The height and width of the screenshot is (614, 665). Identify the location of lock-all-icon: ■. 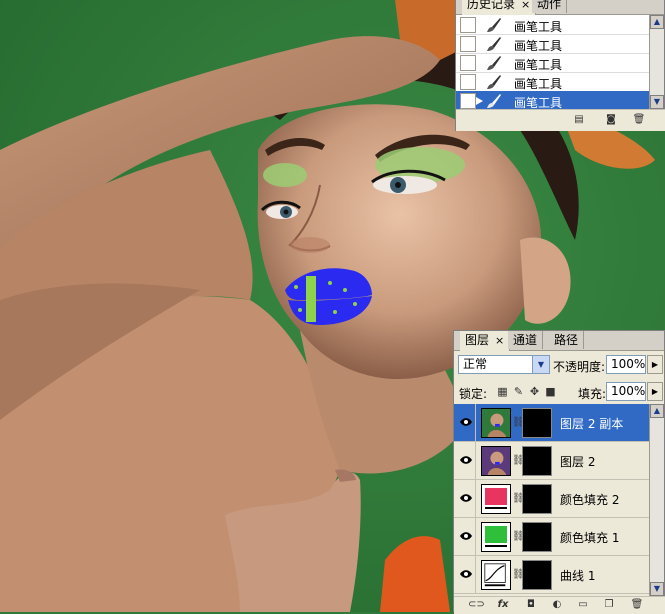
(550, 391).